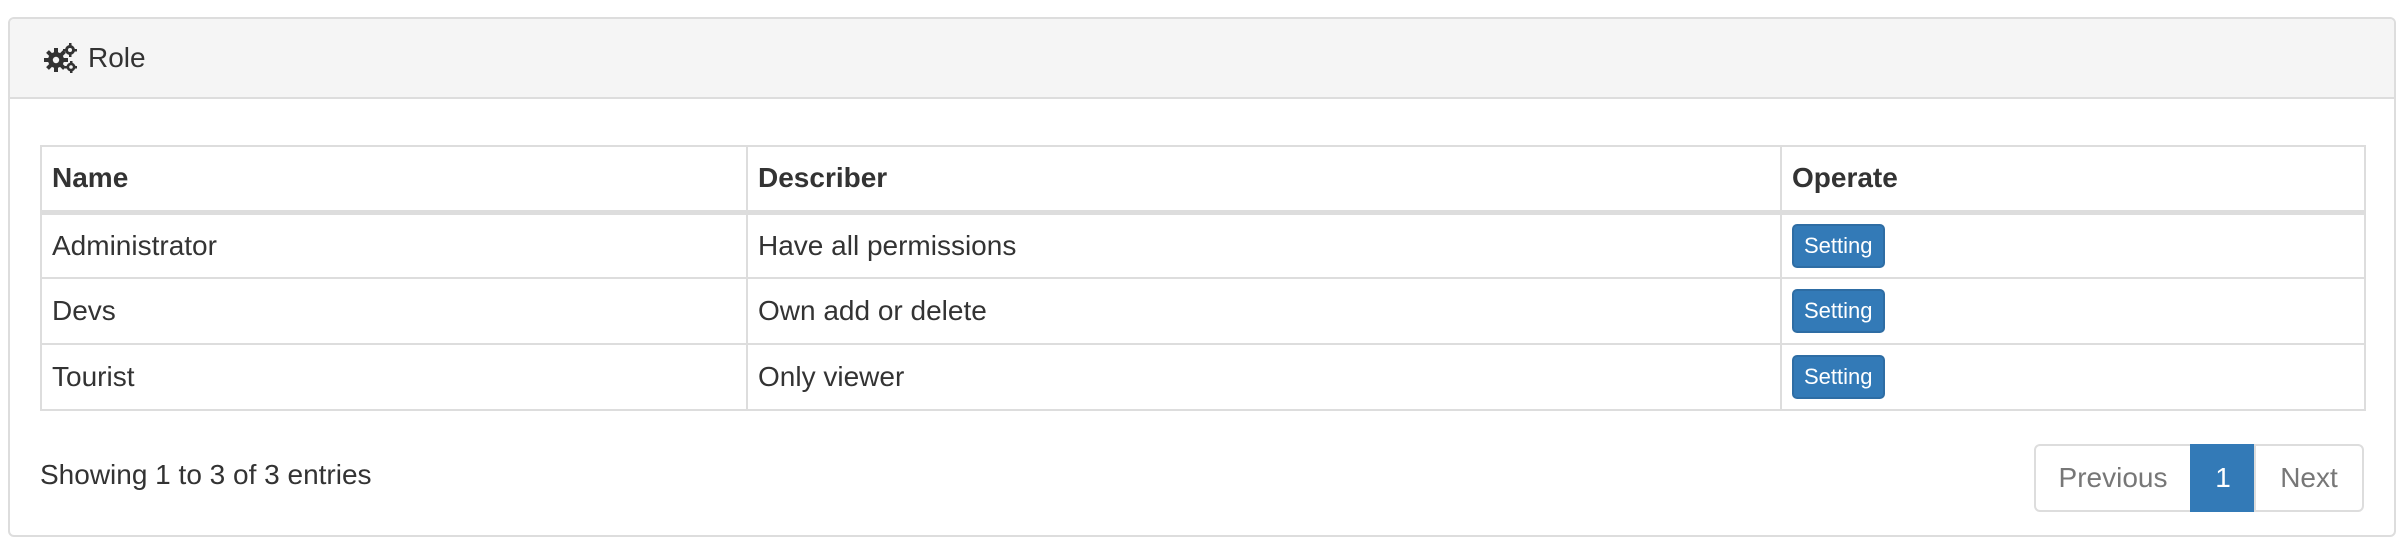 The image size is (2402, 552). Describe the element at coordinates (117, 57) in the screenshot. I see `panel-title: Role` at that location.